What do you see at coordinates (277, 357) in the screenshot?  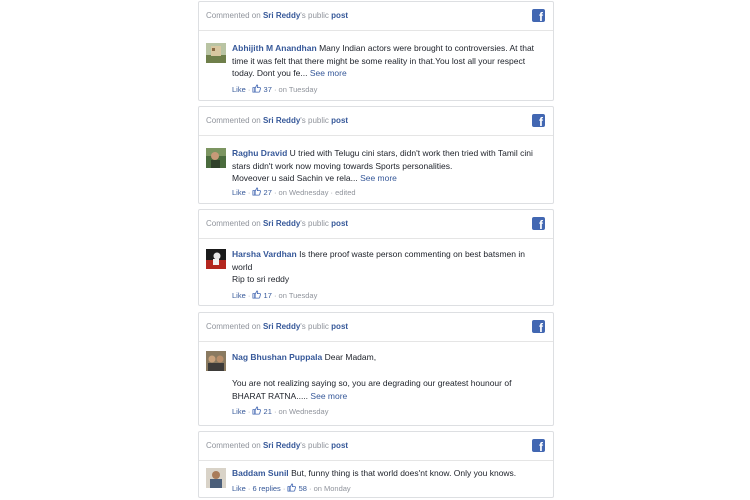 I see `comment-author: Nag Bhushan Puppala` at bounding box center [277, 357].